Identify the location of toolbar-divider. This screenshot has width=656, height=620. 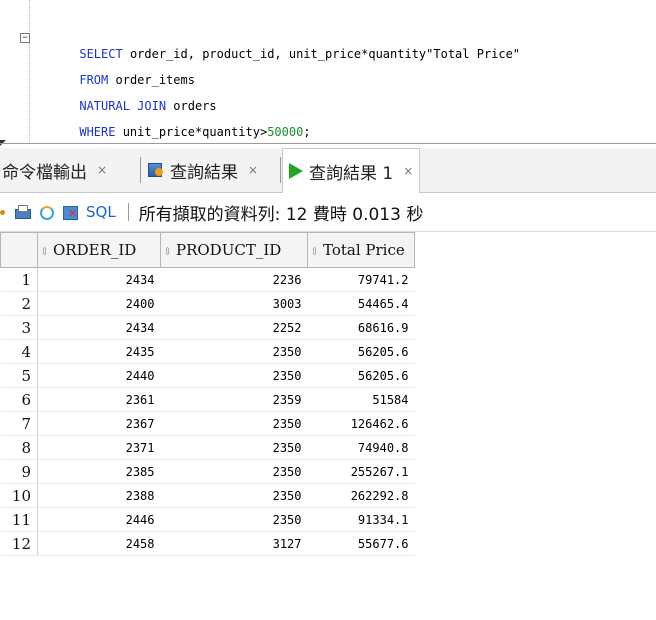
(128, 212).